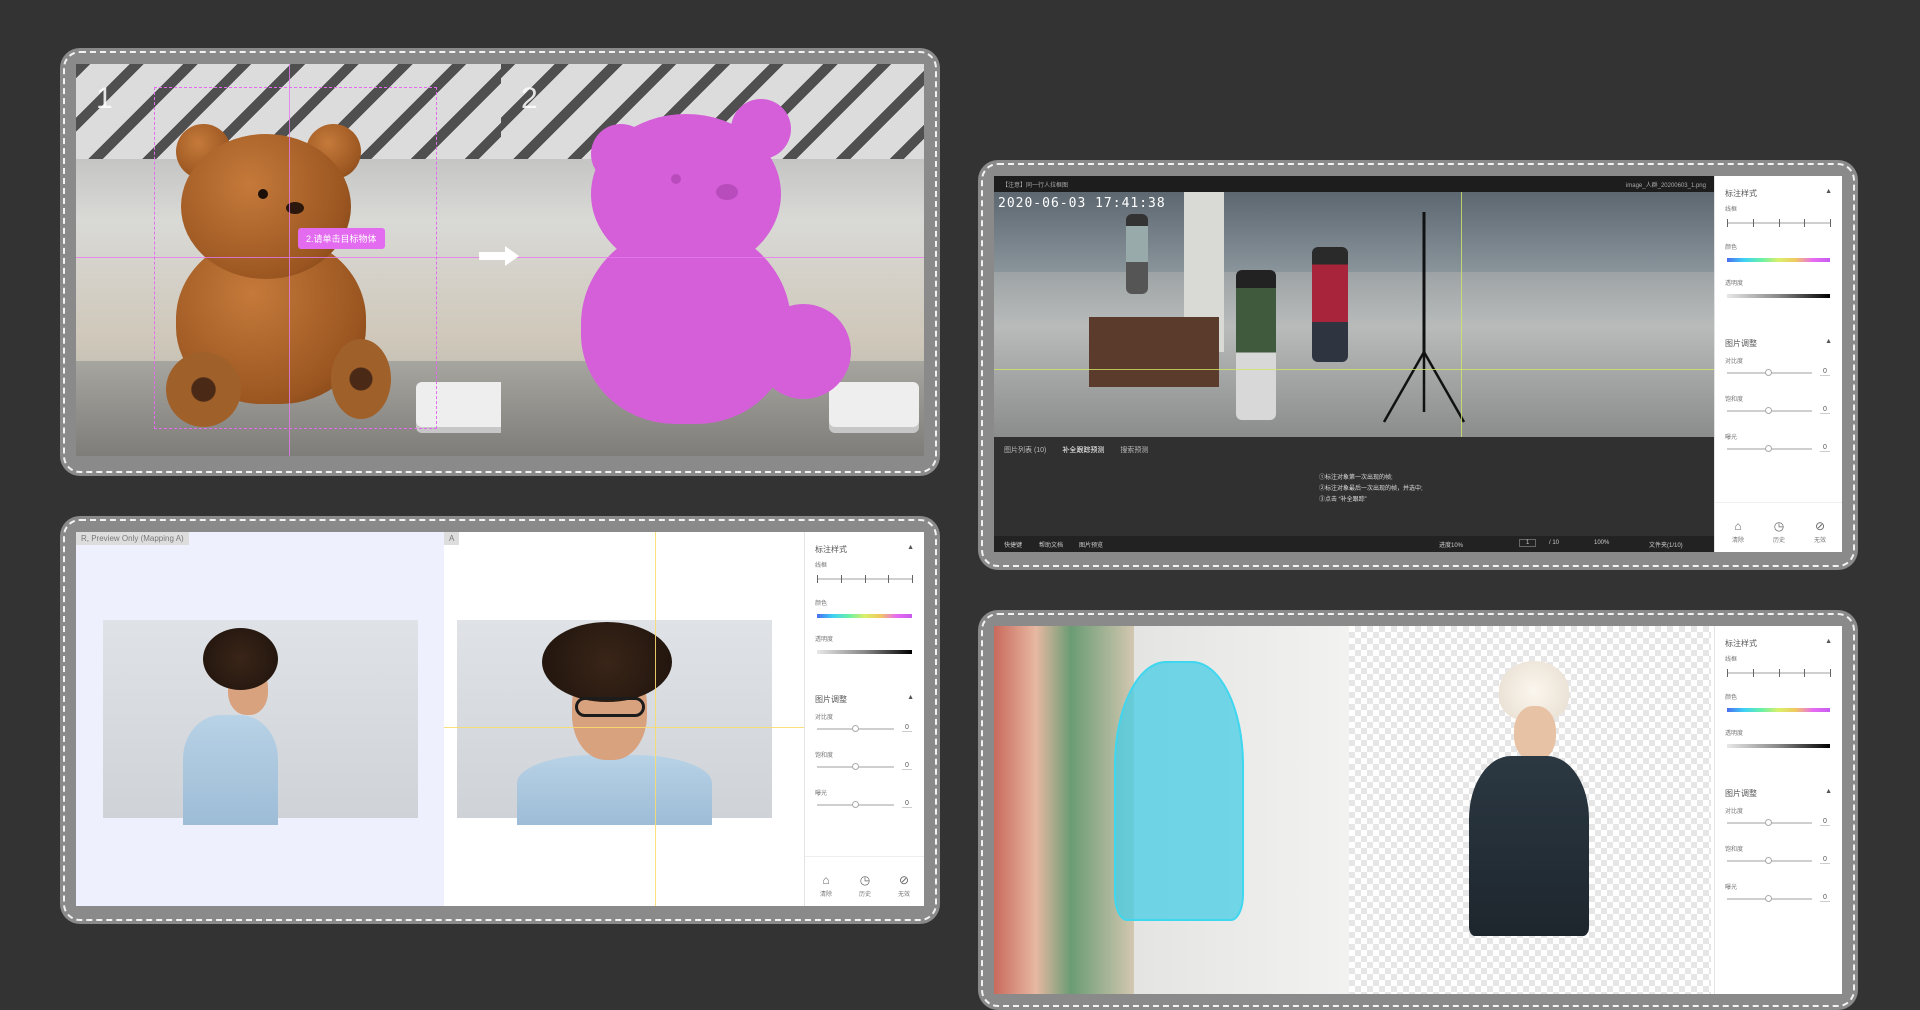 The image size is (1920, 1010). Describe the element at coordinates (1354, 369) in the screenshot. I see `crosshair-horizontal` at that location.